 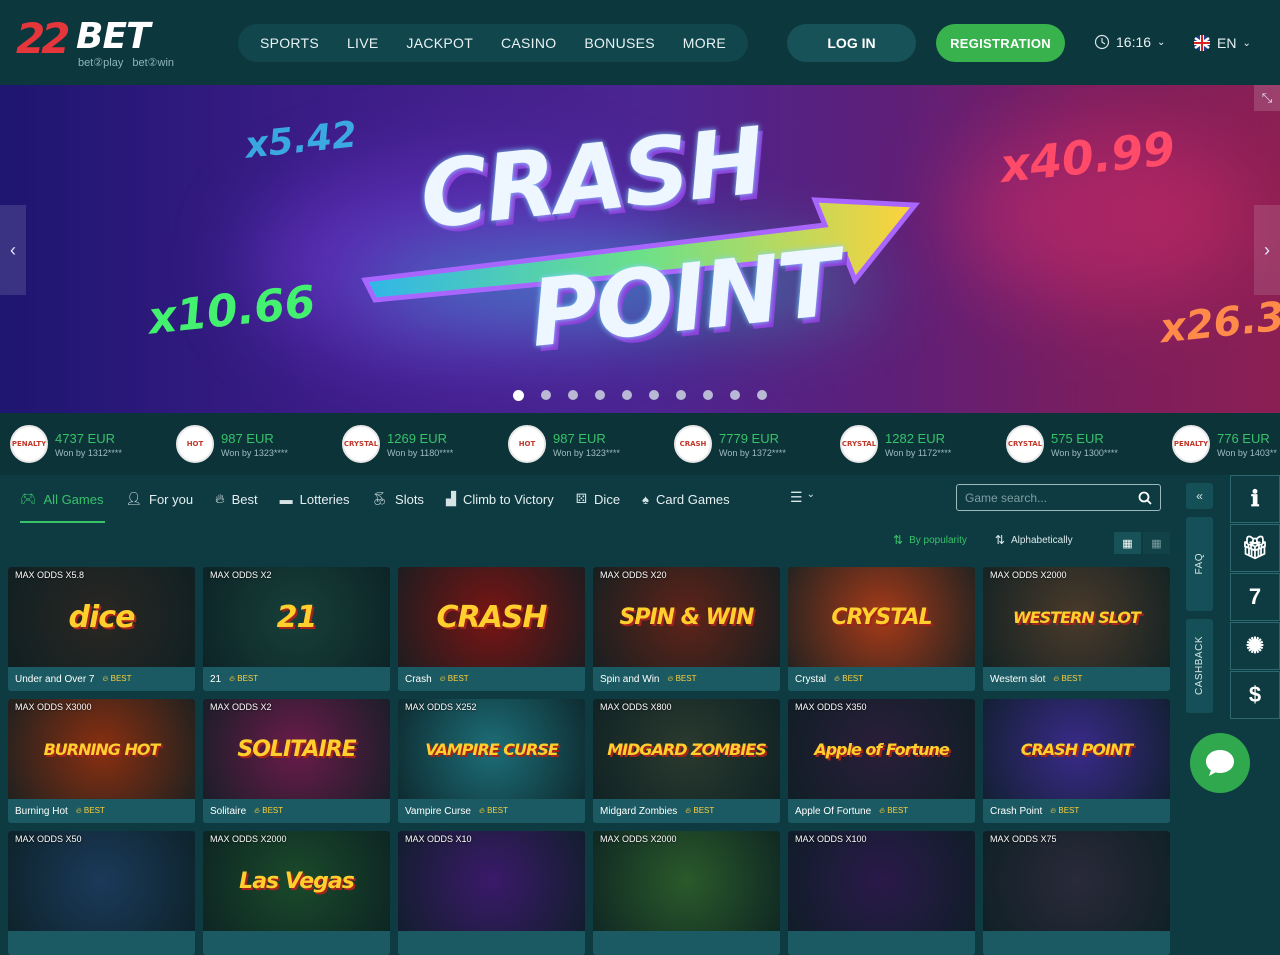 What do you see at coordinates (363, 43) in the screenshot?
I see `nav-live: LIVE` at bounding box center [363, 43].